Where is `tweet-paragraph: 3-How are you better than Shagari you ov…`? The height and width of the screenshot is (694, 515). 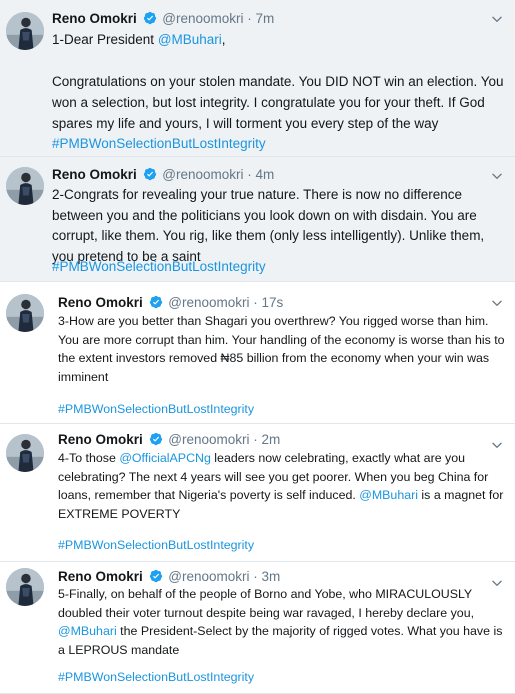 tweet-paragraph: 3-How are you better than Shagari you ov… is located at coordinates (281, 349).